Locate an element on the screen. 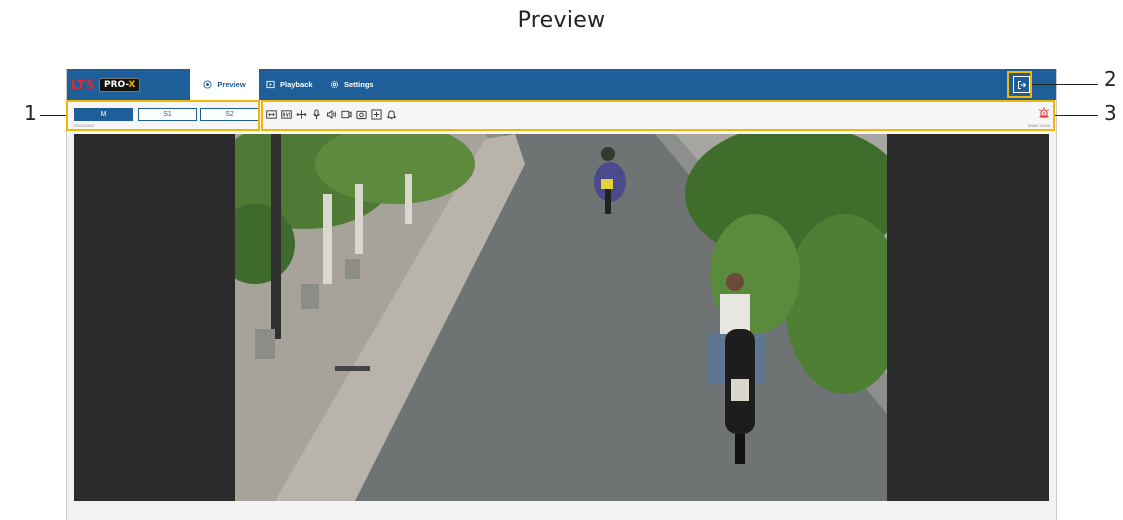  document-title: Preview is located at coordinates (561, 20).